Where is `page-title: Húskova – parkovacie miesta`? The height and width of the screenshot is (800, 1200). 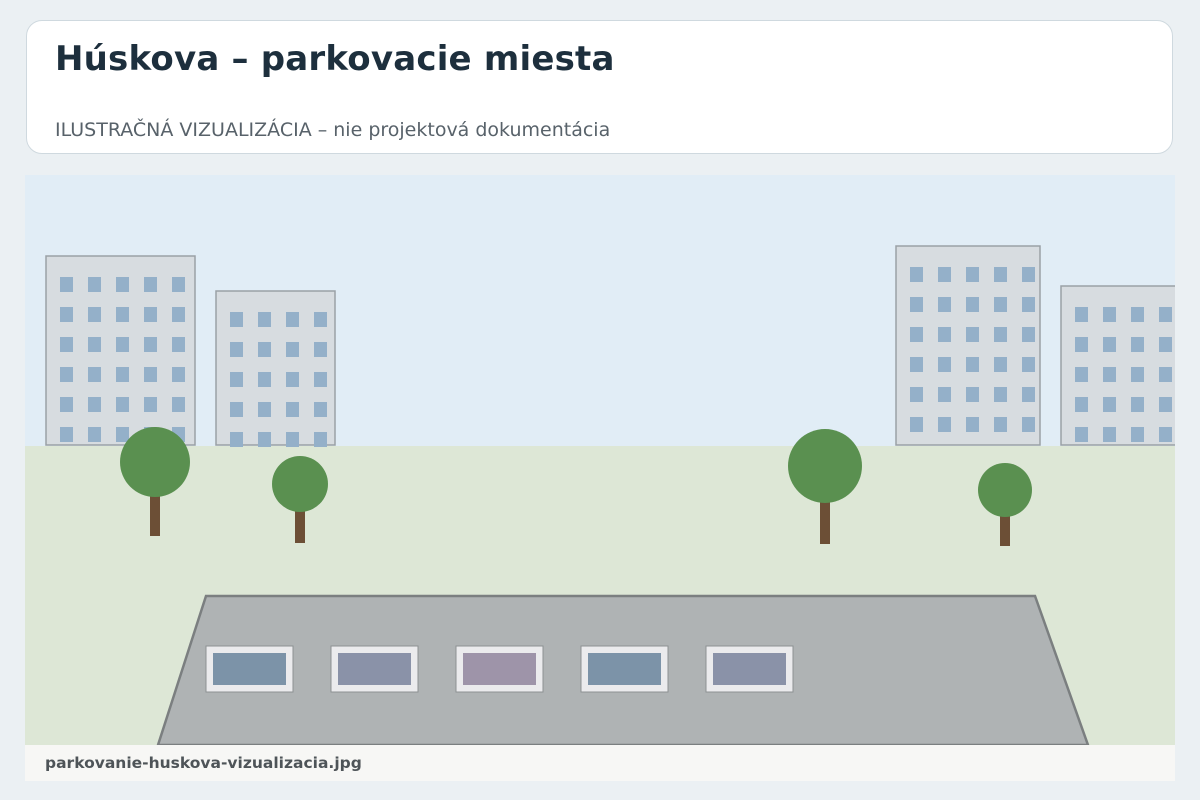 page-title: Húskova – parkovacie miesta is located at coordinates (335, 59).